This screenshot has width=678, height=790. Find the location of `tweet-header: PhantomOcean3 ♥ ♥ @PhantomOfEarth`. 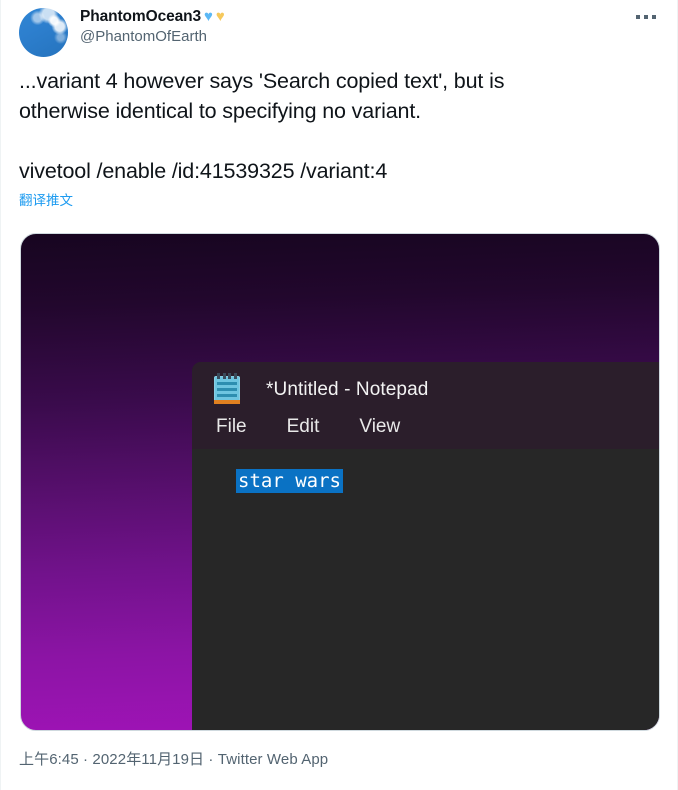

tweet-header: PhantomOcean3 ♥ ♥ @PhantomOfEarth is located at coordinates (339, 28).